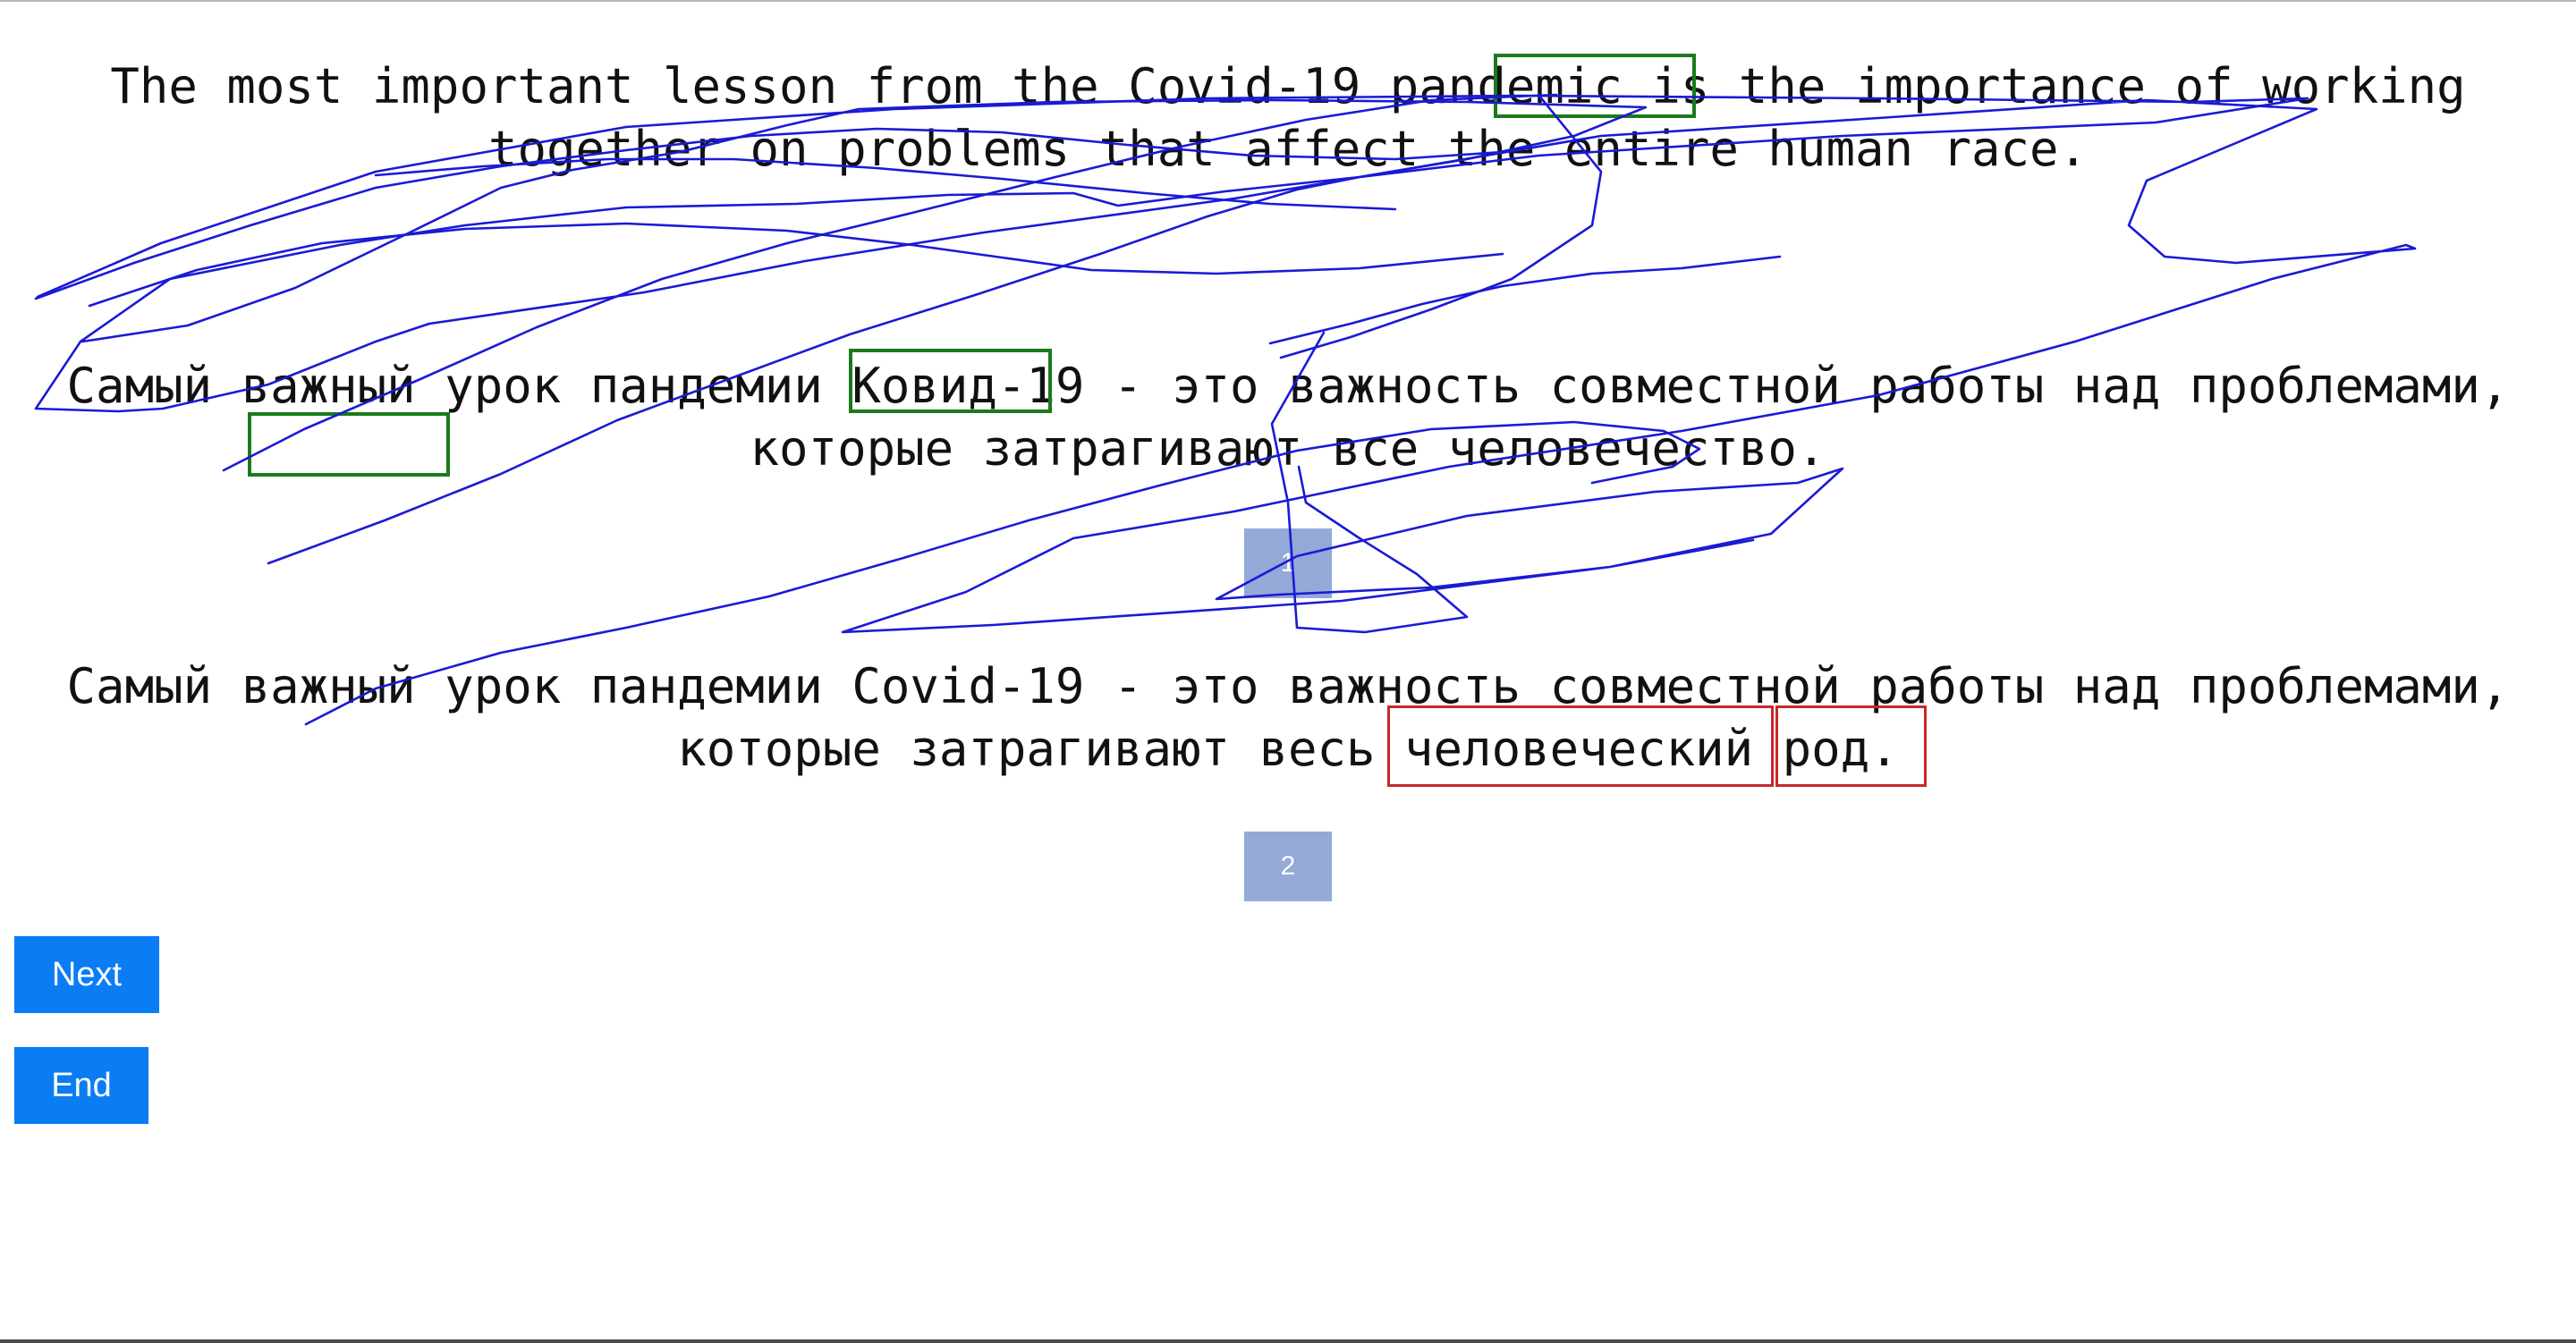 This screenshot has width=2576, height=1343. What do you see at coordinates (1288, 866) in the screenshot?
I see `translation-number-badge-2: 2` at bounding box center [1288, 866].